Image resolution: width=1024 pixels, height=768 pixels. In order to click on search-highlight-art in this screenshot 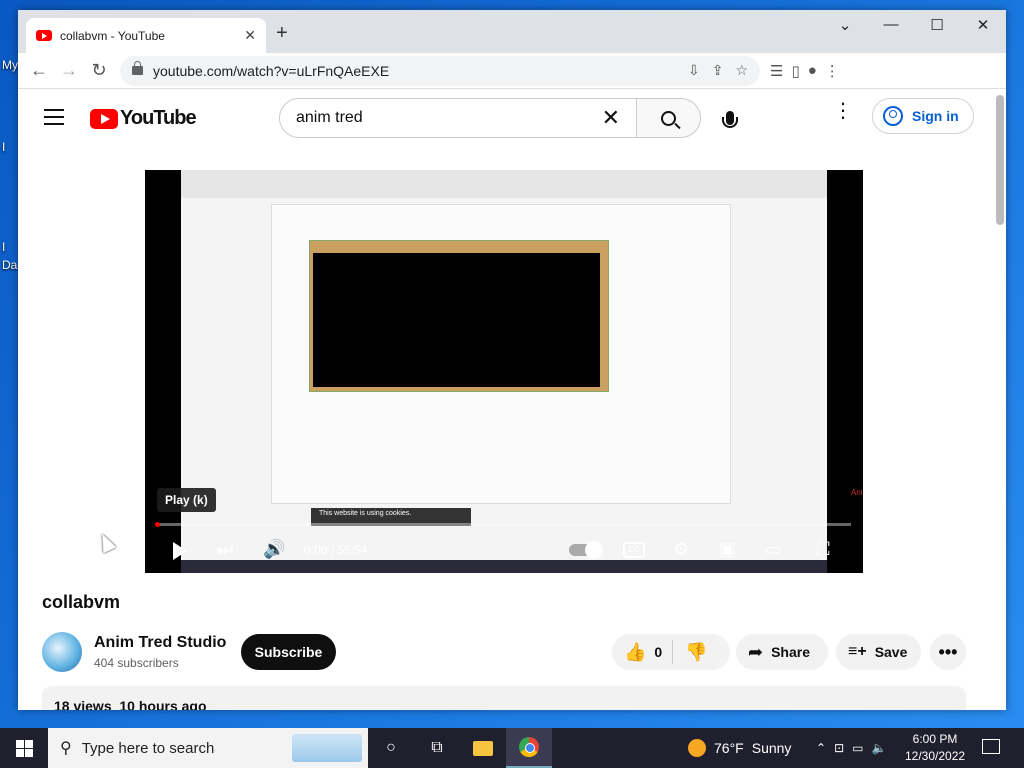, I will do `click(327, 748)`.